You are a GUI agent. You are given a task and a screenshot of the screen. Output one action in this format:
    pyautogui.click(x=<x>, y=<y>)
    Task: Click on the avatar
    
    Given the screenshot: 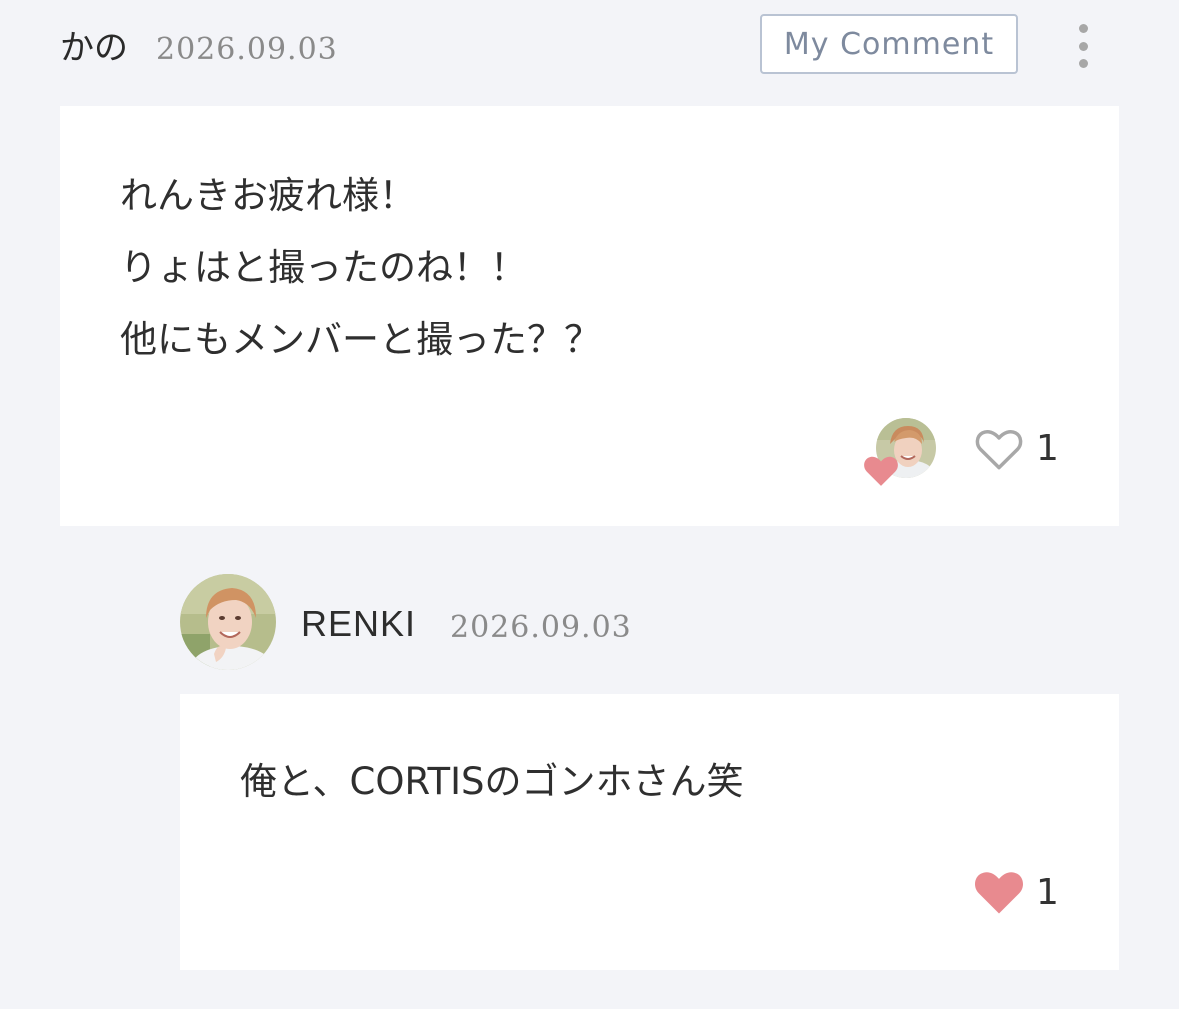 What is the action you would take?
    pyautogui.click(x=228, y=622)
    